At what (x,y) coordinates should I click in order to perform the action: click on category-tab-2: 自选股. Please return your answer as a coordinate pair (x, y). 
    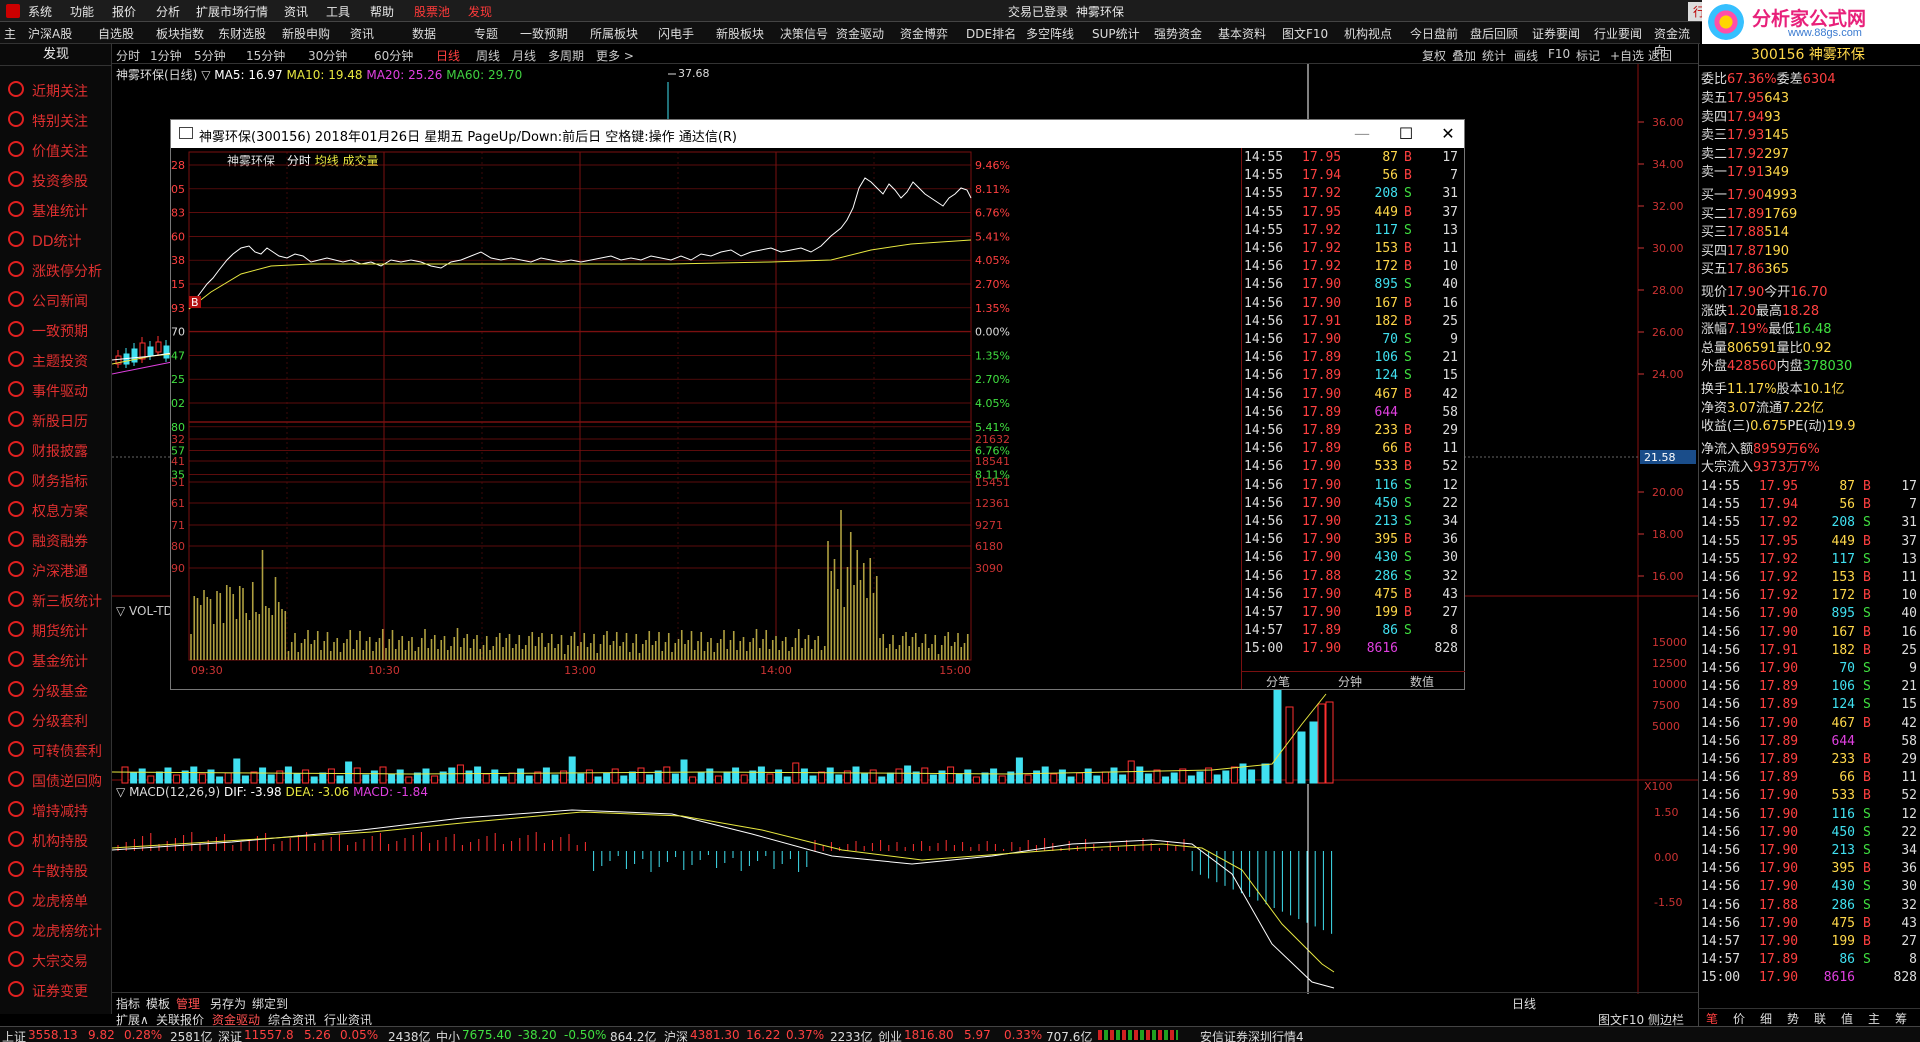
    Looking at the image, I should click on (116, 33).